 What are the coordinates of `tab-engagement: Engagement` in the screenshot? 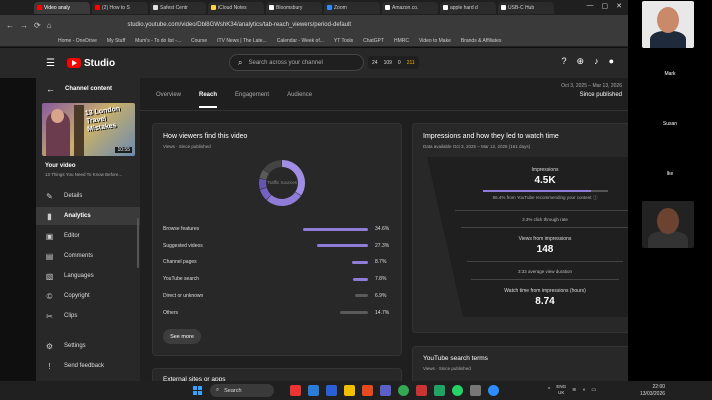 It's located at (252, 100).